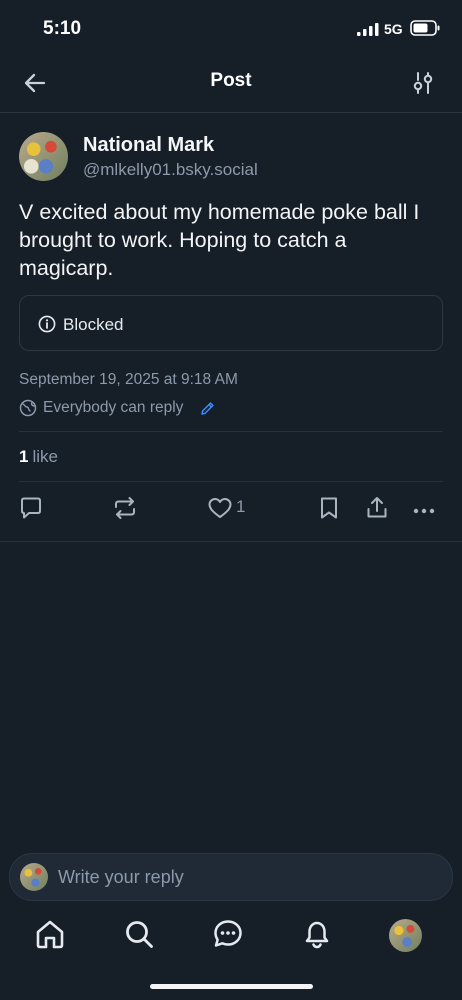 The image size is (462, 1000). I want to click on post-timestamp: September 19, 2025 at 9:18 AM, so click(128, 379).